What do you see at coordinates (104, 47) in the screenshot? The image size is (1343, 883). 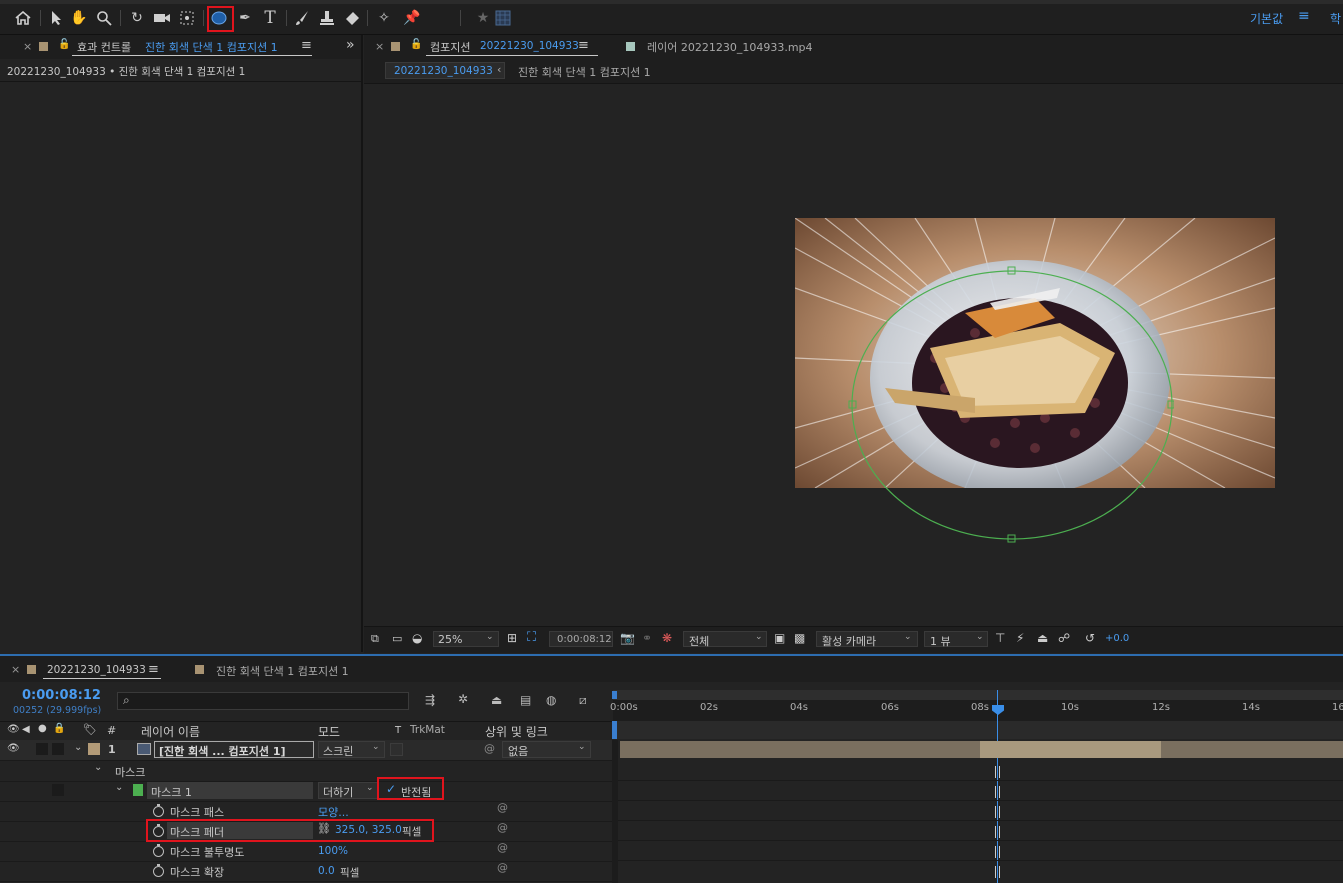 I see `effects-tab-prefix: 효과 컨트롤` at bounding box center [104, 47].